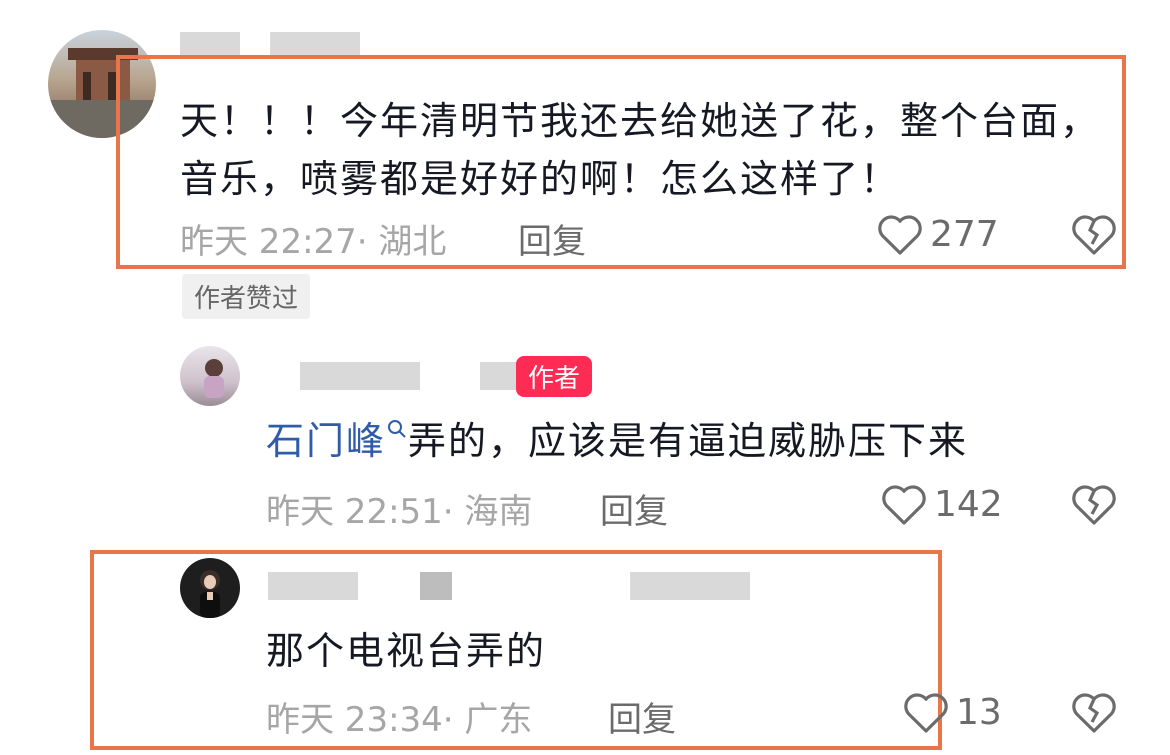  Describe the element at coordinates (397, 429) in the screenshot. I see `search-icon` at that location.